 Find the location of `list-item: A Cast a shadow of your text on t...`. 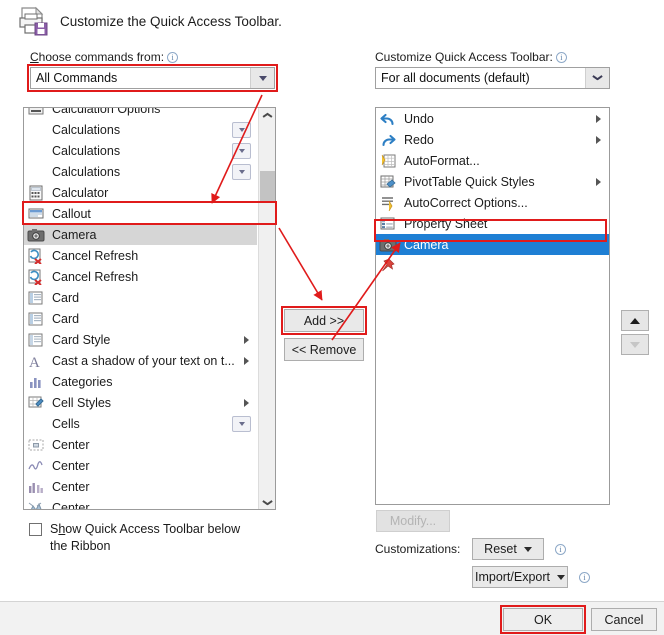

list-item: A Cast a shadow of your text on t... is located at coordinates (140, 360).